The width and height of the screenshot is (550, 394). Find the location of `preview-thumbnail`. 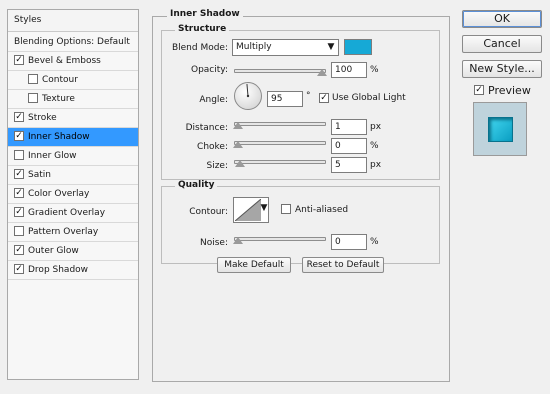

preview-thumbnail is located at coordinates (500, 129).